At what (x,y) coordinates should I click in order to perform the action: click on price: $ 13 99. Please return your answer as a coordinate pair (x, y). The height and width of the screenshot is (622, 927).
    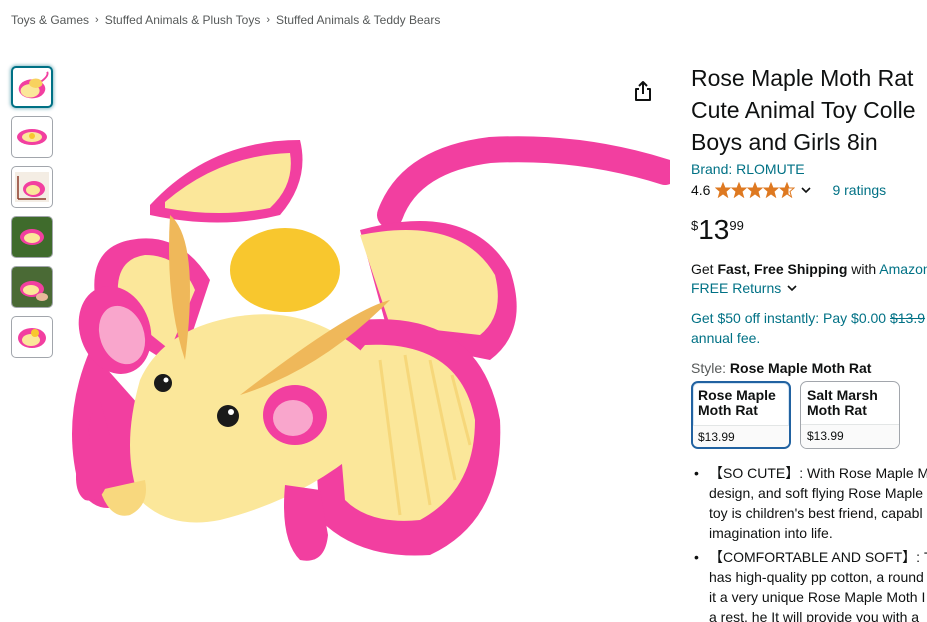
    Looking at the image, I should click on (809, 232).